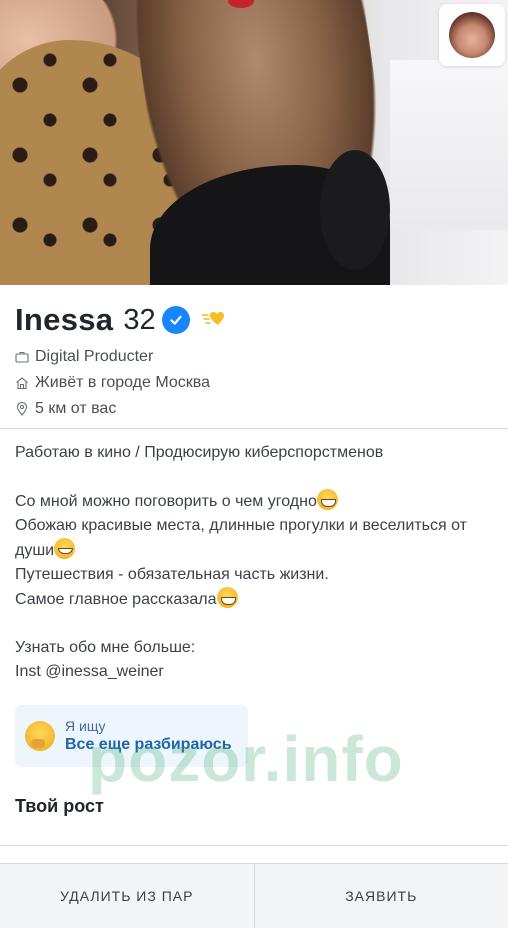  What do you see at coordinates (127, 896) in the screenshot?
I see `unmatch-button: УДАЛИТЬ ИЗ ПАР` at bounding box center [127, 896].